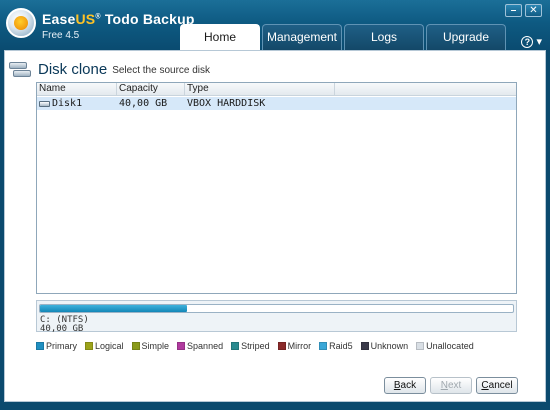  What do you see at coordinates (21, 23) in the screenshot?
I see `app-logo-icon` at bounding box center [21, 23].